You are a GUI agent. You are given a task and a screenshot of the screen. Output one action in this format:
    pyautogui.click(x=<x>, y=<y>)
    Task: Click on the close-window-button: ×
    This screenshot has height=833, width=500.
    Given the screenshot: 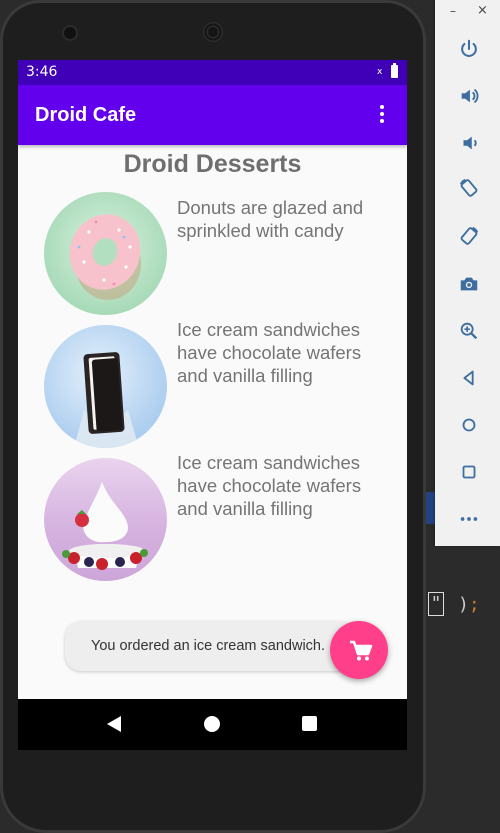 What is the action you would take?
    pyautogui.click(x=482, y=10)
    